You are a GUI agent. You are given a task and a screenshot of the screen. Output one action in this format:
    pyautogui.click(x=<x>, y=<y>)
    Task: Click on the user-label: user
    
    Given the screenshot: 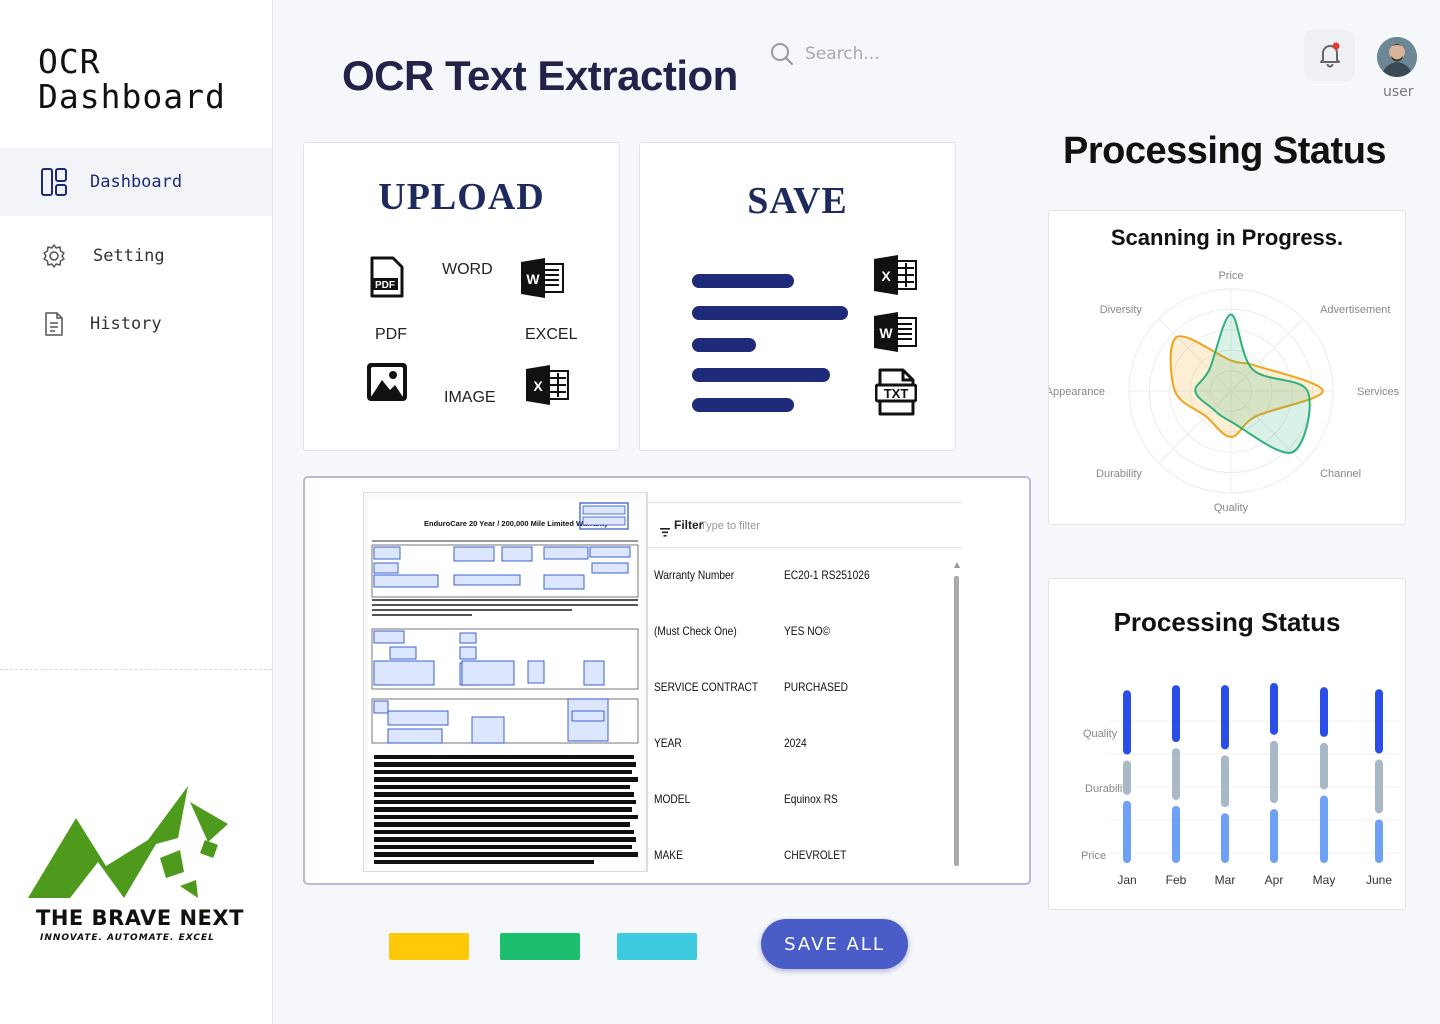 What is the action you would take?
    pyautogui.click(x=1398, y=92)
    